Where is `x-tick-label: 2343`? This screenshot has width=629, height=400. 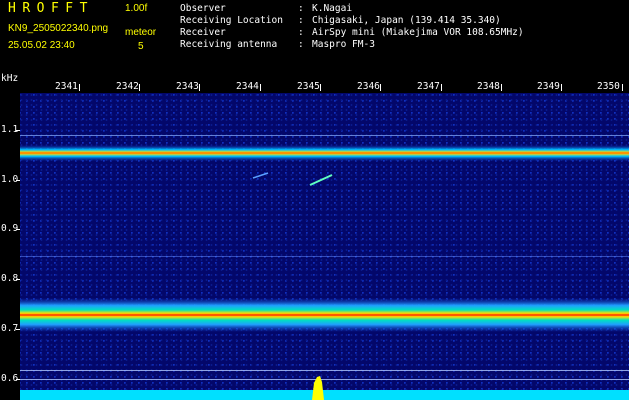
x-tick-label: 2343 is located at coordinates (187, 86).